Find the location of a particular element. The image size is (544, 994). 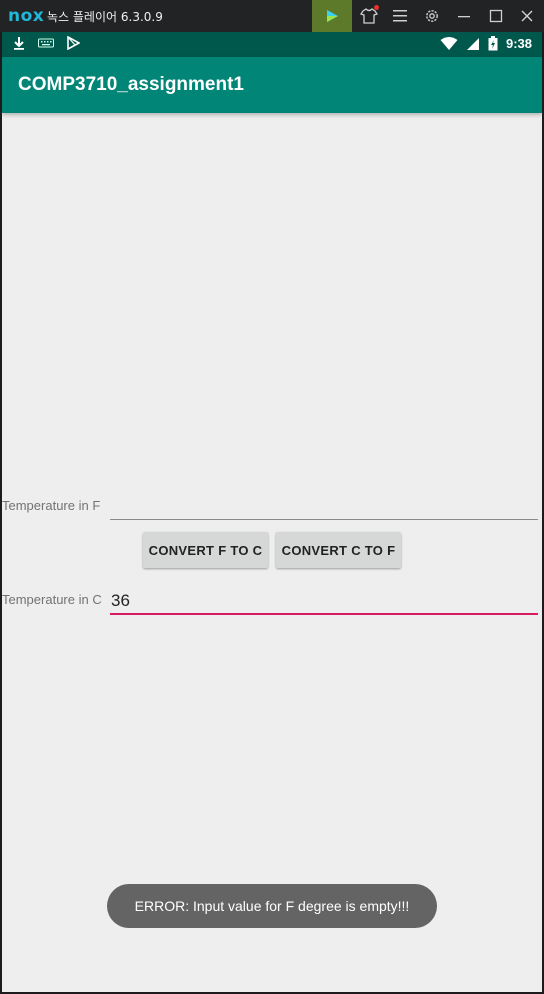

app-title: COMP3710_assignment1 is located at coordinates (131, 84).